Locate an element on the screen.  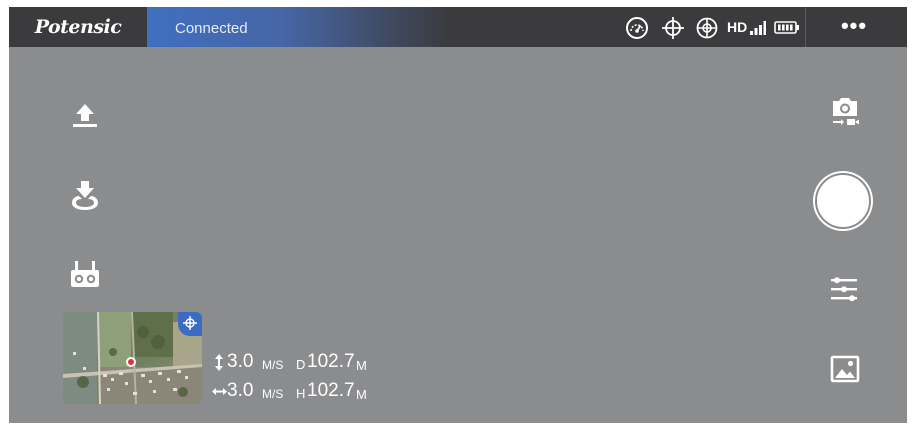
distance-unit: M is located at coordinates (361, 365).